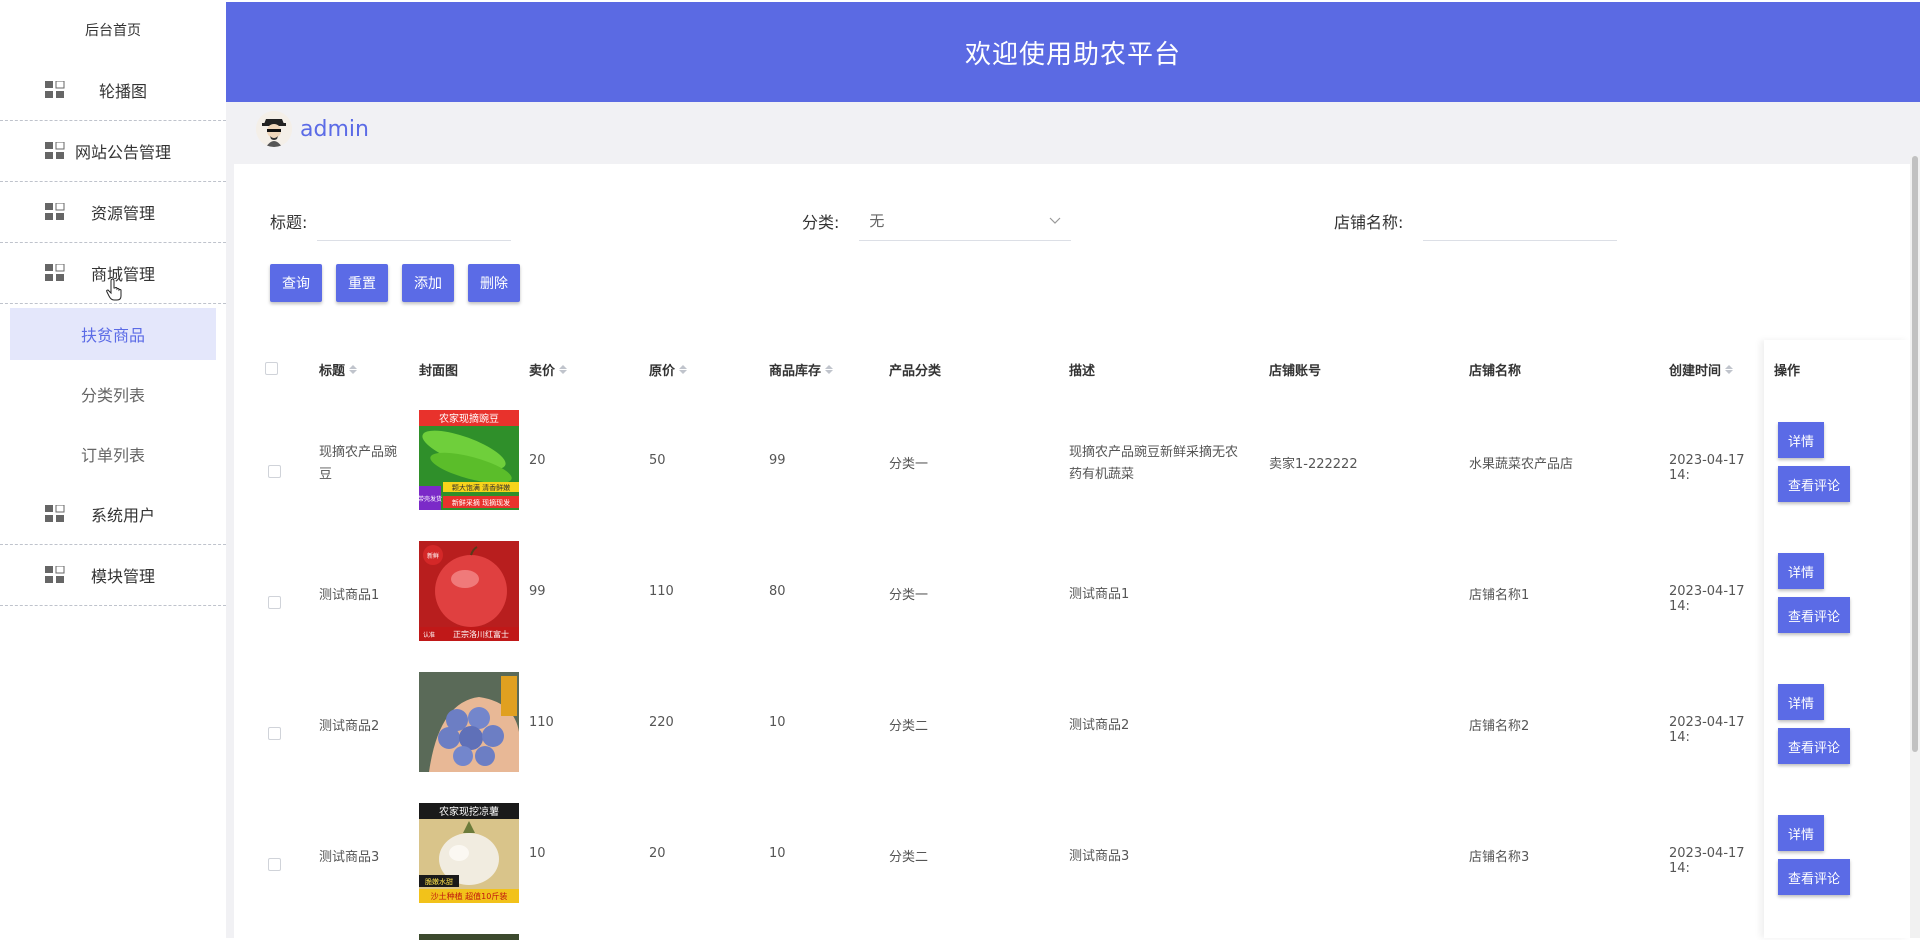 This screenshot has width=1920, height=940. Describe the element at coordinates (1499, 726) in the screenshot. I see `cell-store: 店铺名称2` at that location.